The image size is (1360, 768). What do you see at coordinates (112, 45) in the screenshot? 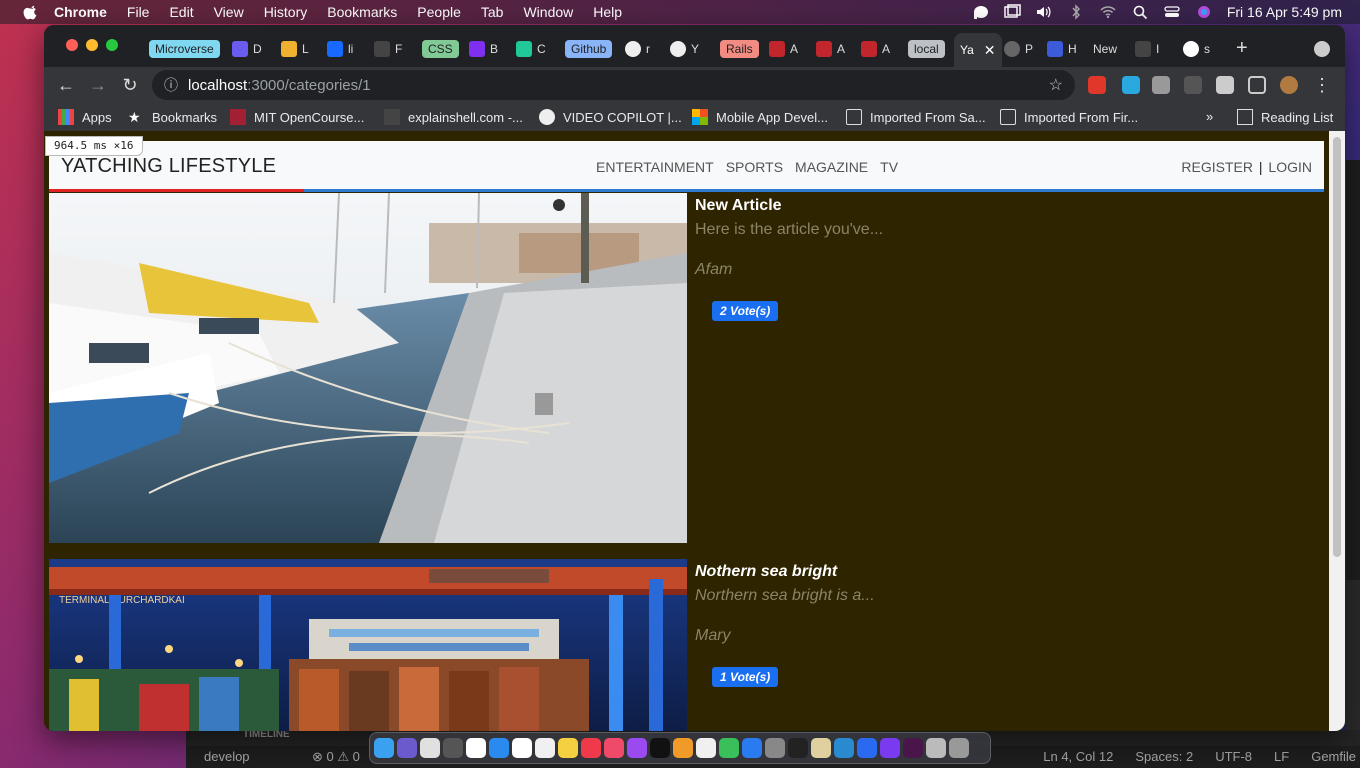
I see `window-maximize-button` at bounding box center [112, 45].